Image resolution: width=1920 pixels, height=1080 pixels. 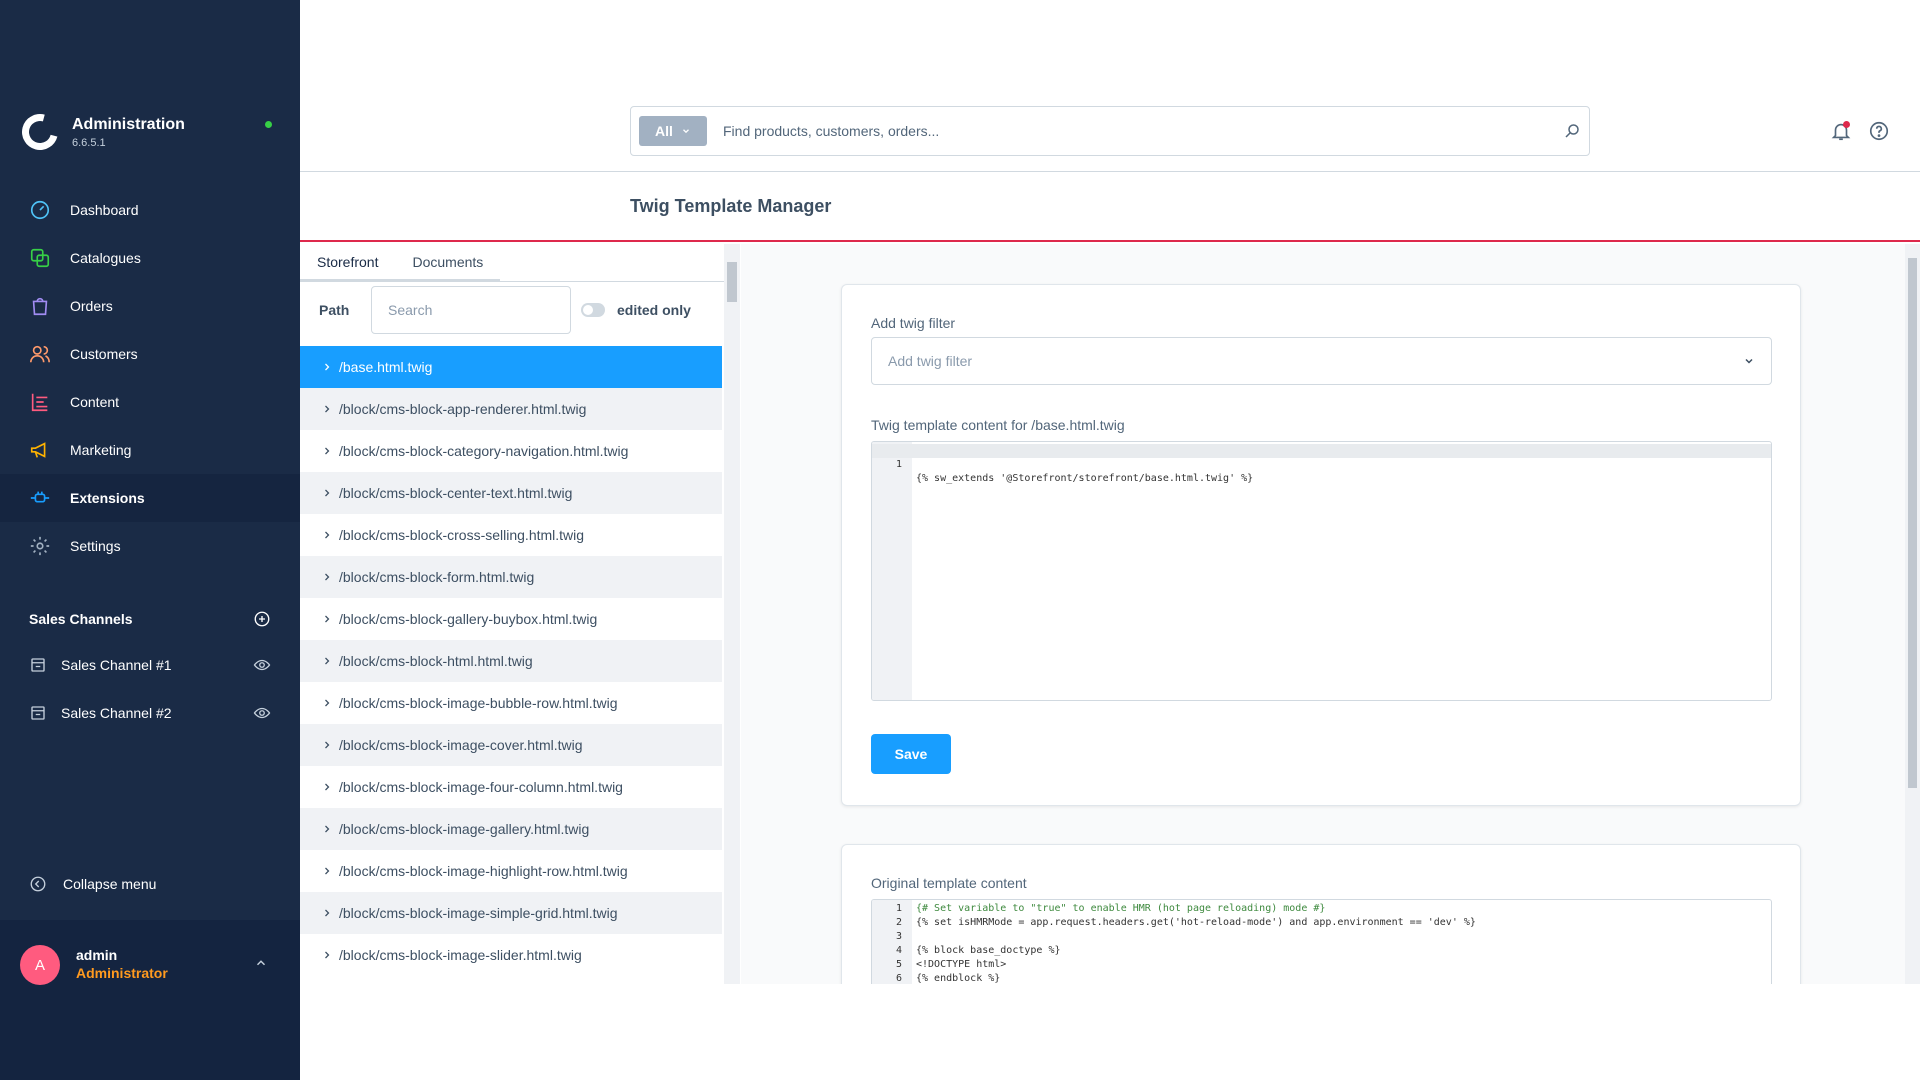 I want to click on nav-label: Content, so click(x=95, y=402).